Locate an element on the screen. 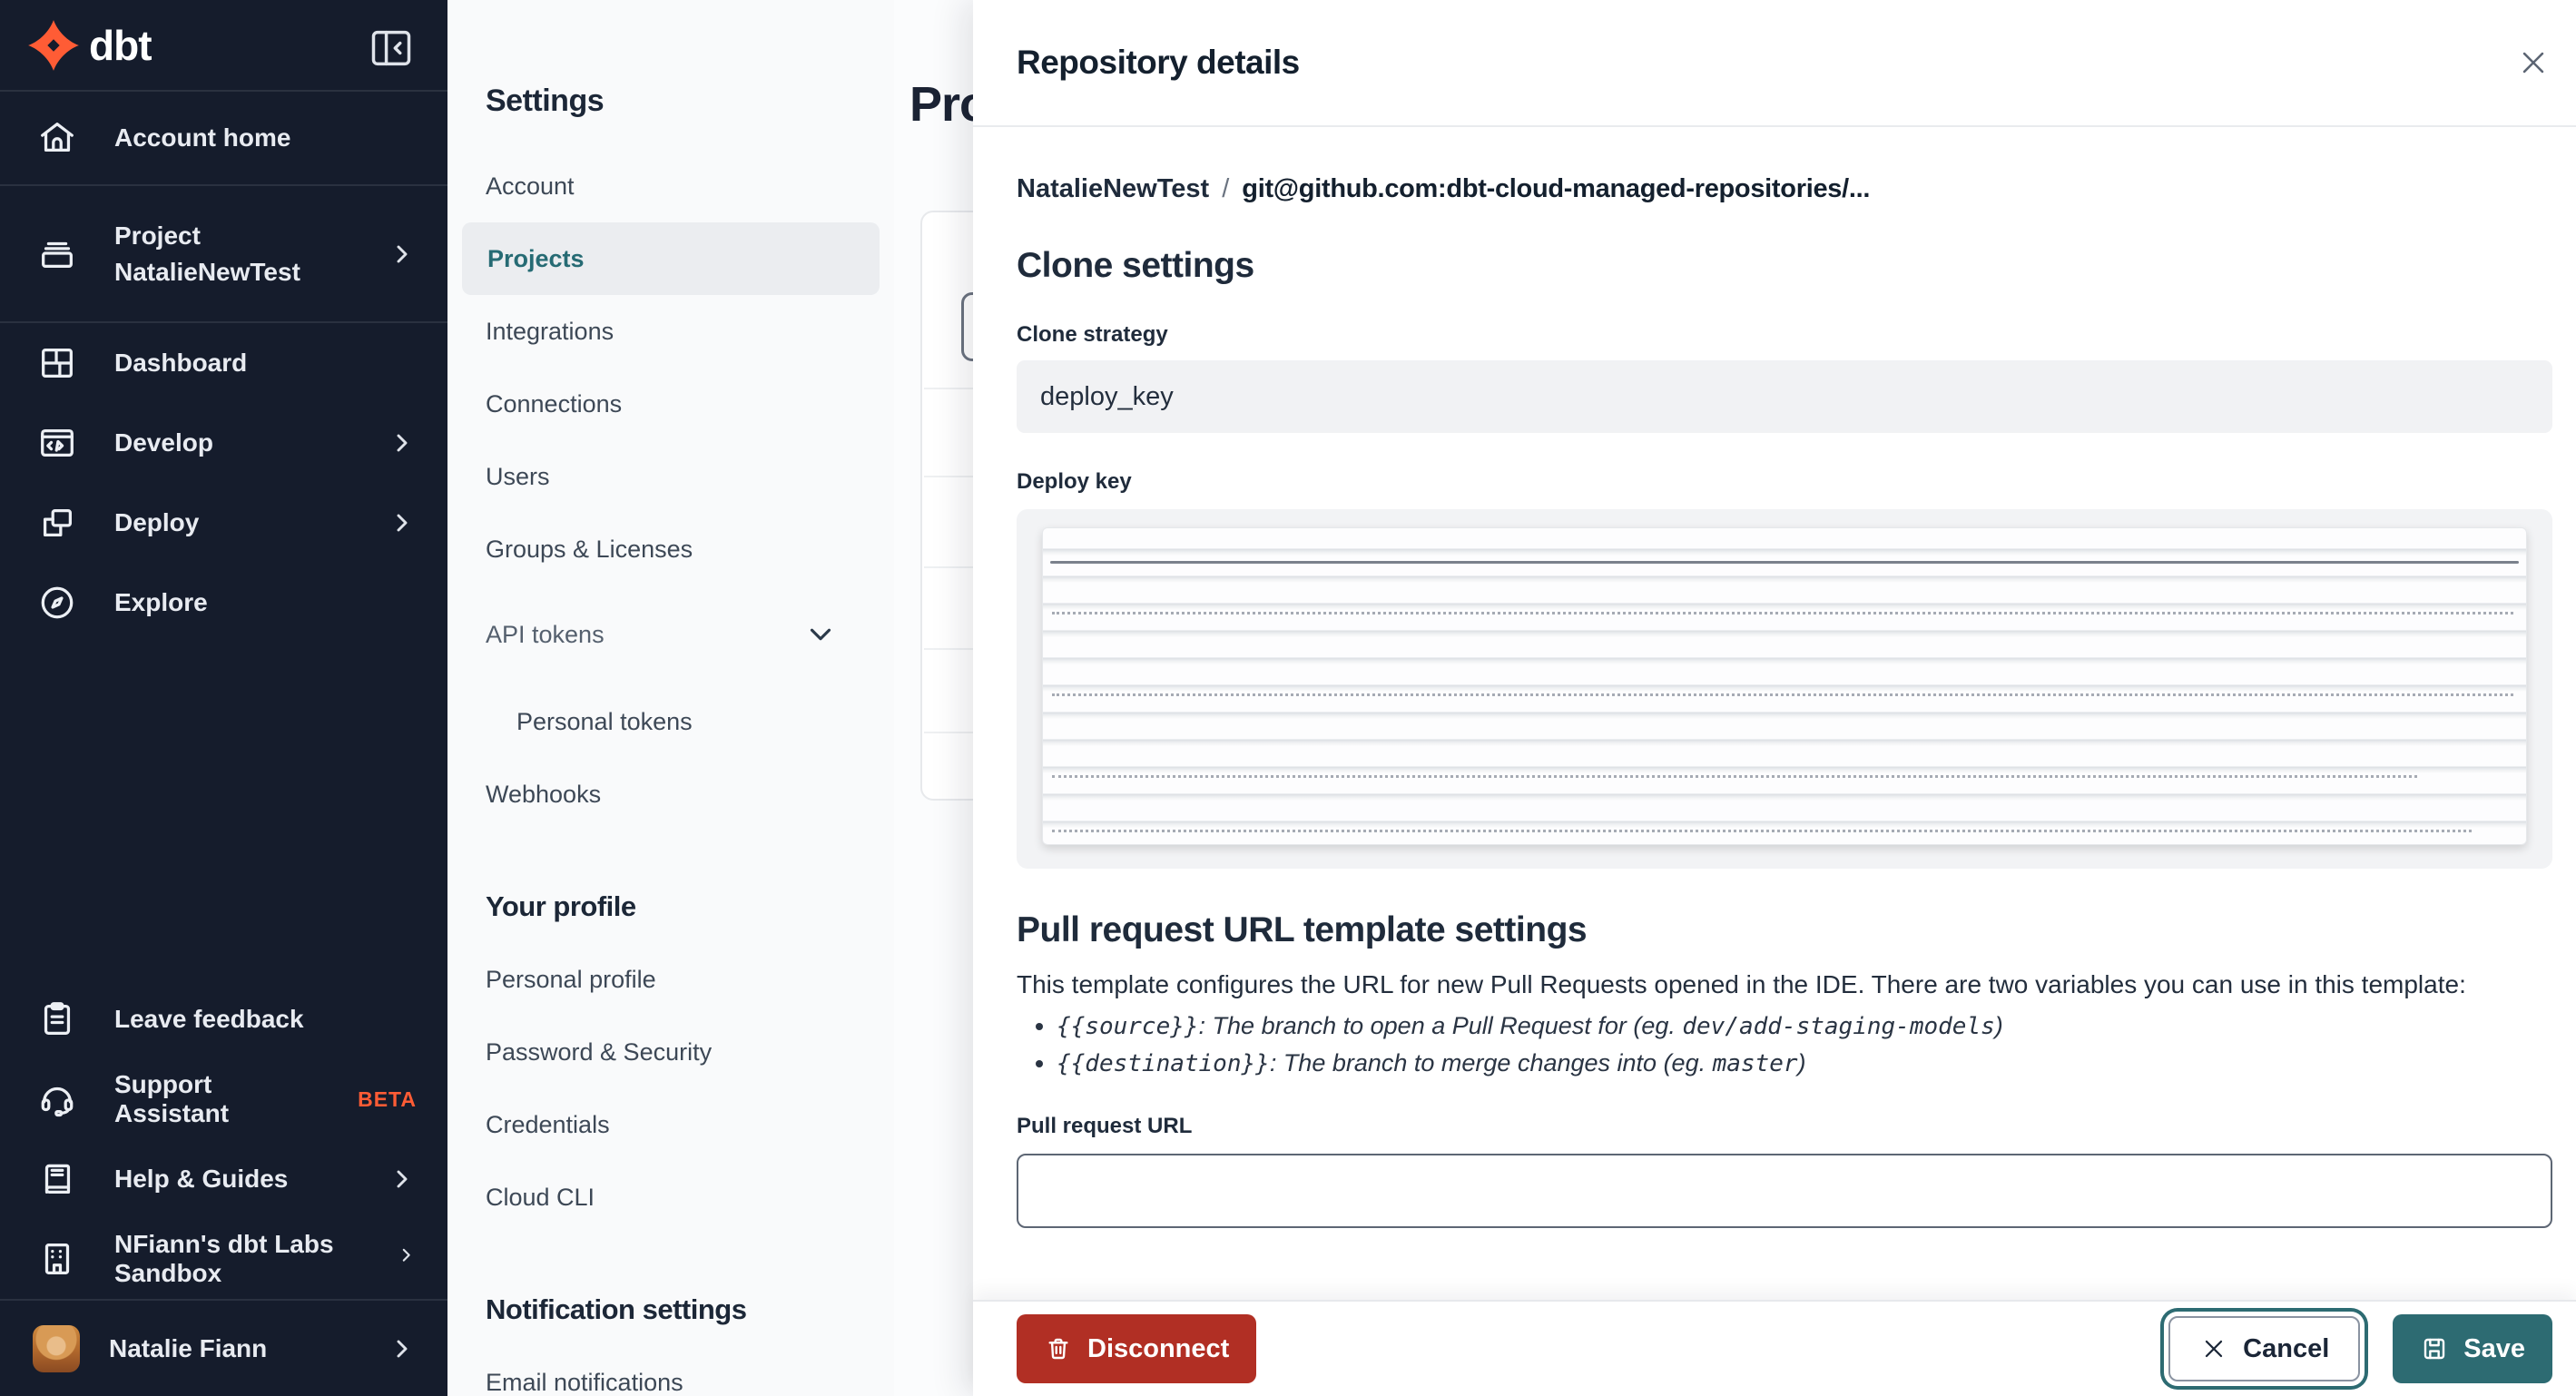 This screenshot has height=1396, width=2576. sidebar-item-account-home: Account home is located at coordinates (223, 139).